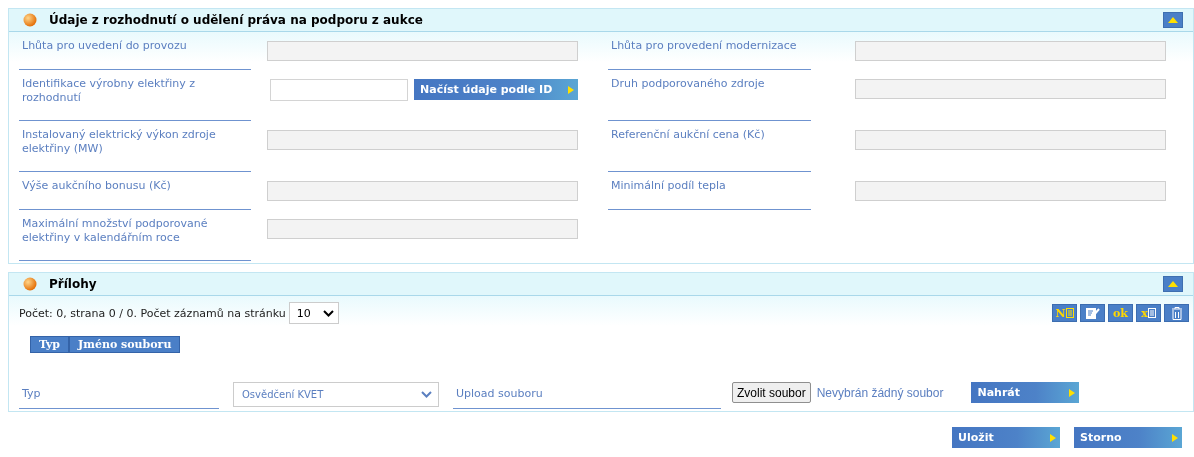 The image size is (1194, 457). Describe the element at coordinates (1148, 313) in the screenshot. I see `export-icon: x` at that location.